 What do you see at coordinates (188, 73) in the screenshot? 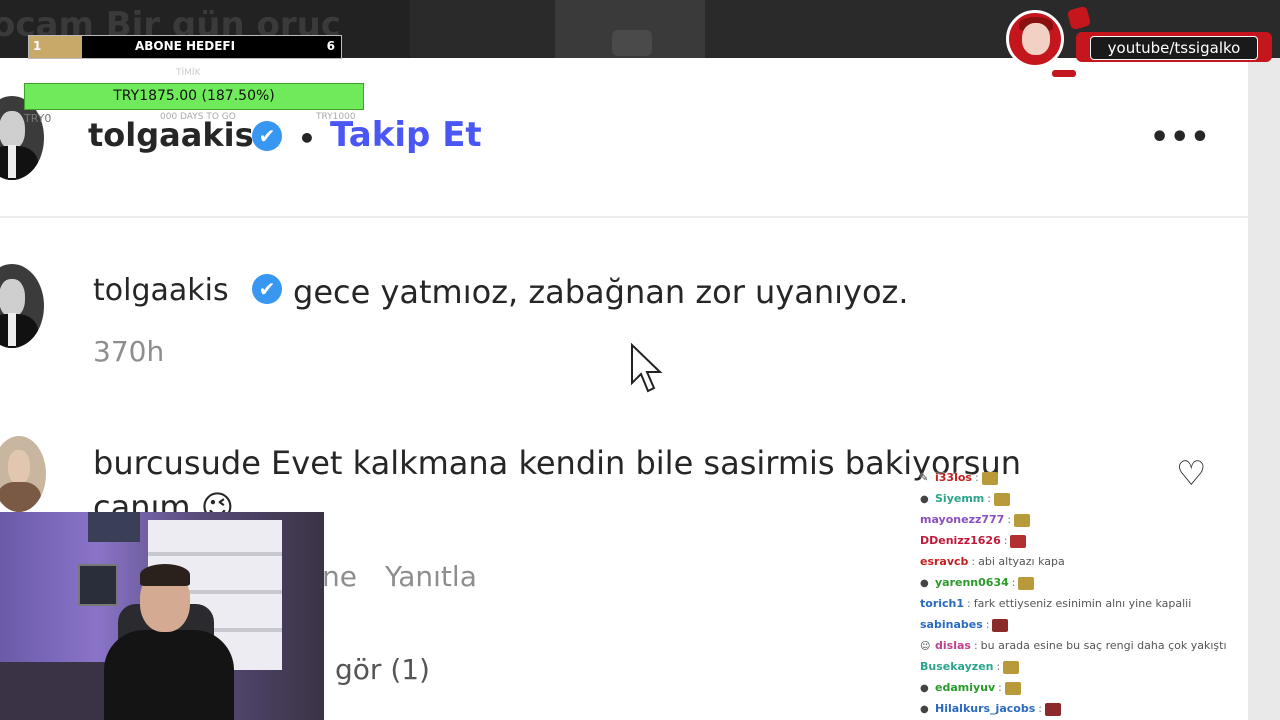
I see `donation-caption: TİMİK` at bounding box center [188, 73].